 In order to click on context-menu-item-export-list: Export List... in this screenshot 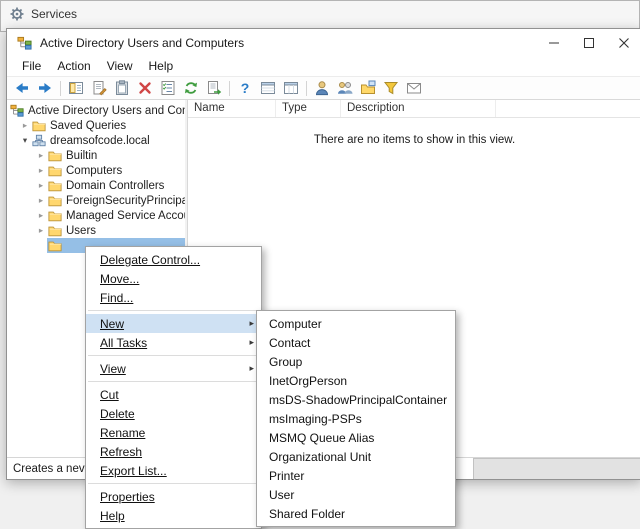, I will do `click(173, 470)`.